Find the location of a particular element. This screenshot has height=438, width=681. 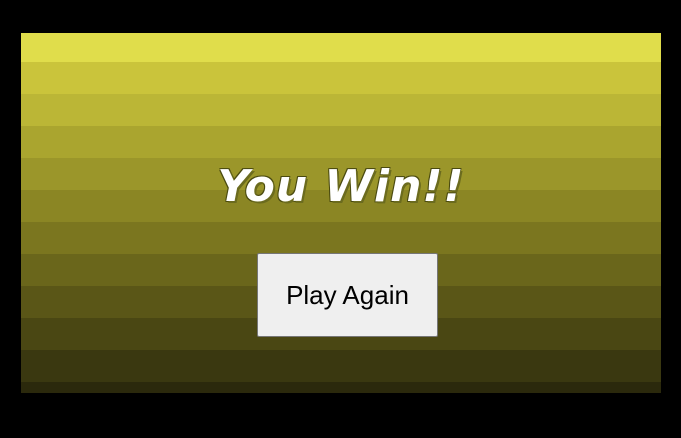

win-message: You Win!! is located at coordinates (341, 186).